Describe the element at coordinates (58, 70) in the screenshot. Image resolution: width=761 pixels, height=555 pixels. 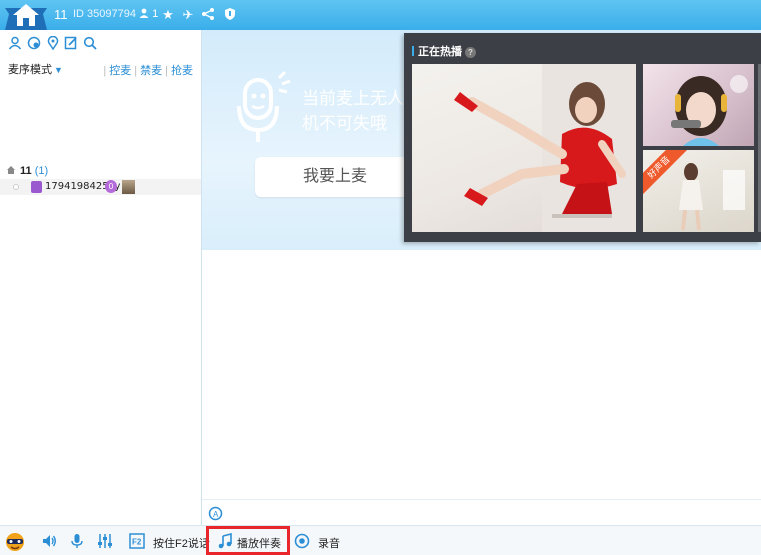
I see `chevron-down-icon: ▼` at that location.